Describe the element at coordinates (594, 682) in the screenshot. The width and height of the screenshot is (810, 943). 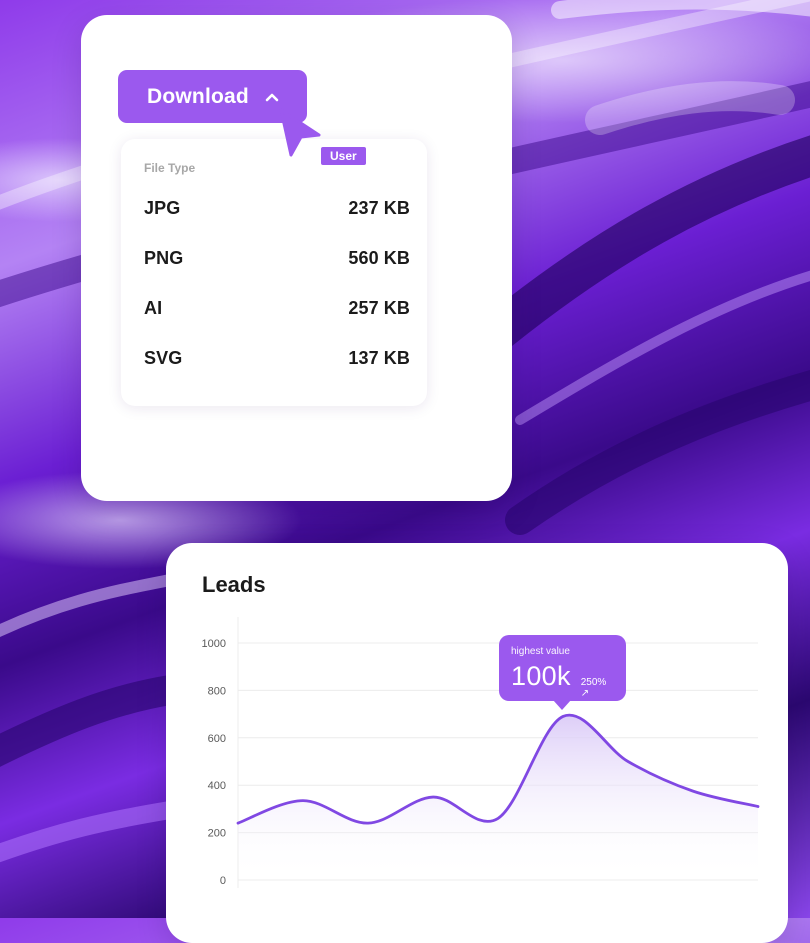
I see `tooltip-change-value: 250%` at that location.